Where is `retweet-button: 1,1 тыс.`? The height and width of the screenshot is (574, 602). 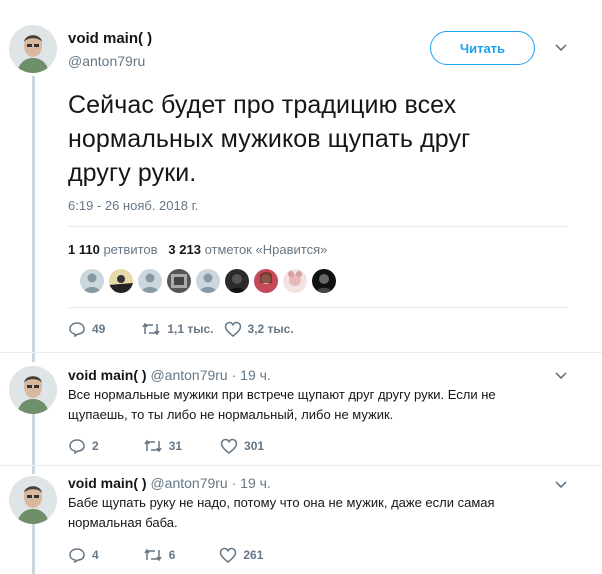
retweet-button: 1,1 тыс. is located at coordinates (177, 329).